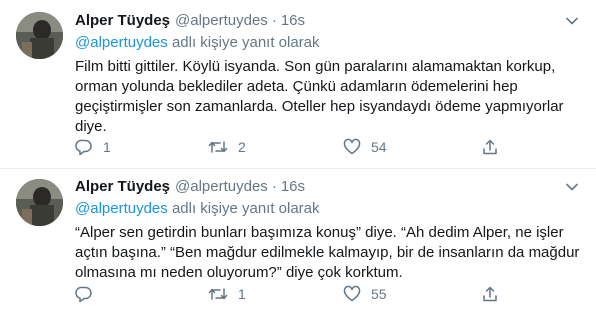 The height and width of the screenshot is (313, 596). Describe the element at coordinates (242, 294) in the screenshot. I see `retweet-count: 1` at that location.